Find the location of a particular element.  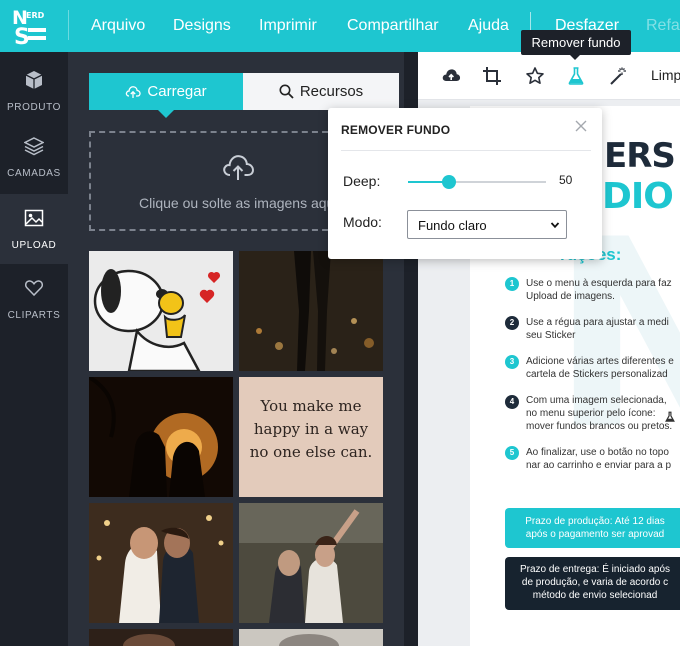

menu-designs: Designs is located at coordinates (202, 26).